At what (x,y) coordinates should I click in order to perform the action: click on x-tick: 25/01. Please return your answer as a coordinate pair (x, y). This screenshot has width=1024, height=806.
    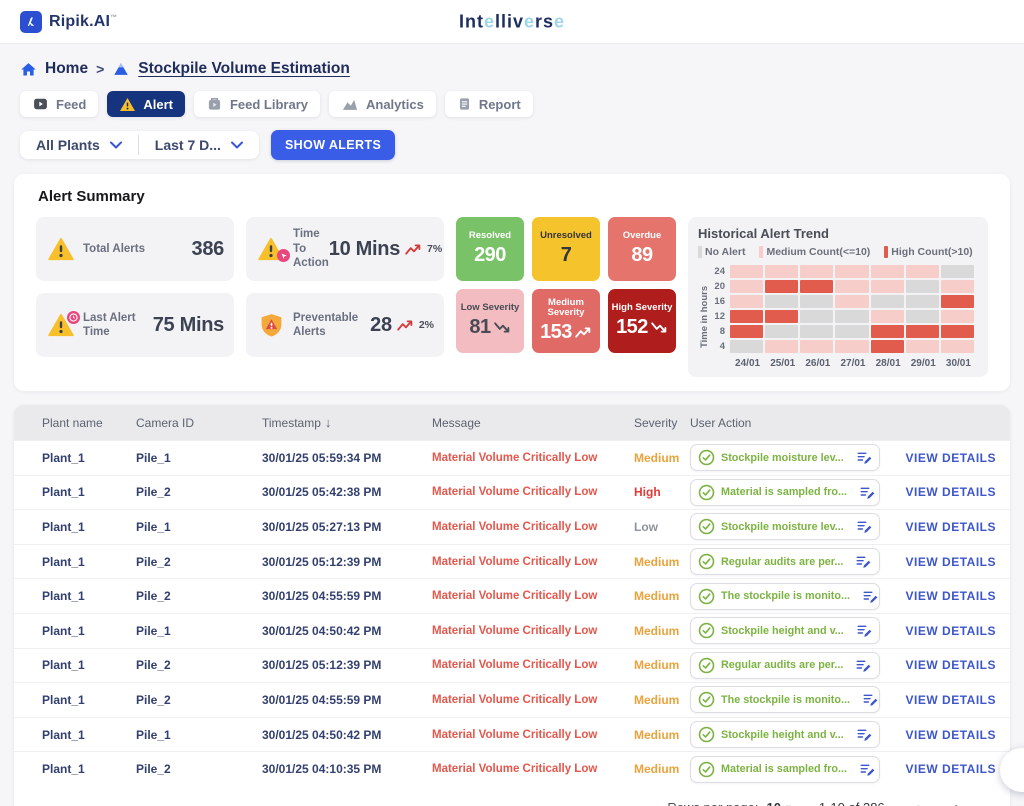
    Looking at the image, I should click on (783, 363).